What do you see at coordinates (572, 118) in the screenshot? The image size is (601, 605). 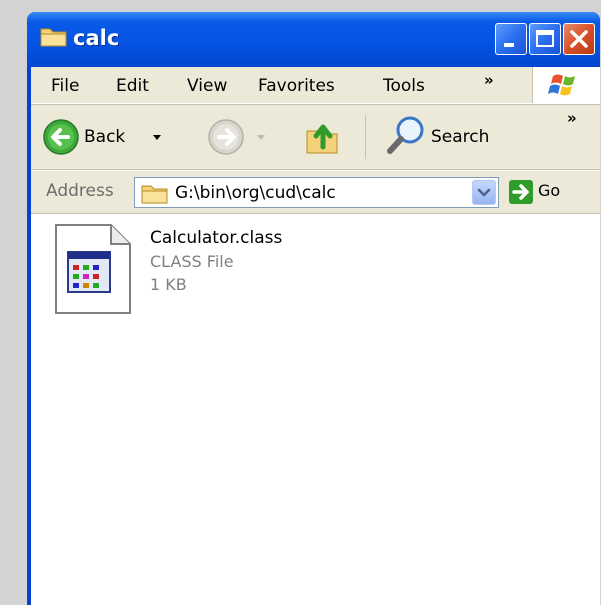 I see `toolbar-overflow-chevron: »` at bounding box center [572, 118].